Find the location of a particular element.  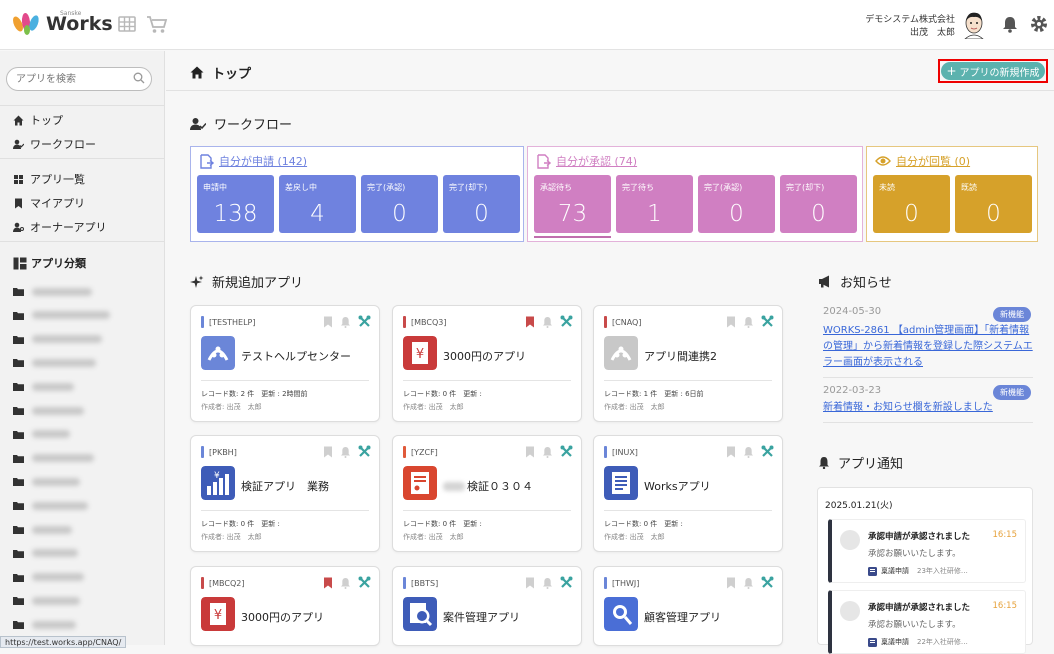

sidebar-item-owner-apps: オーナーアプリ is located at coordinates (60, 227).